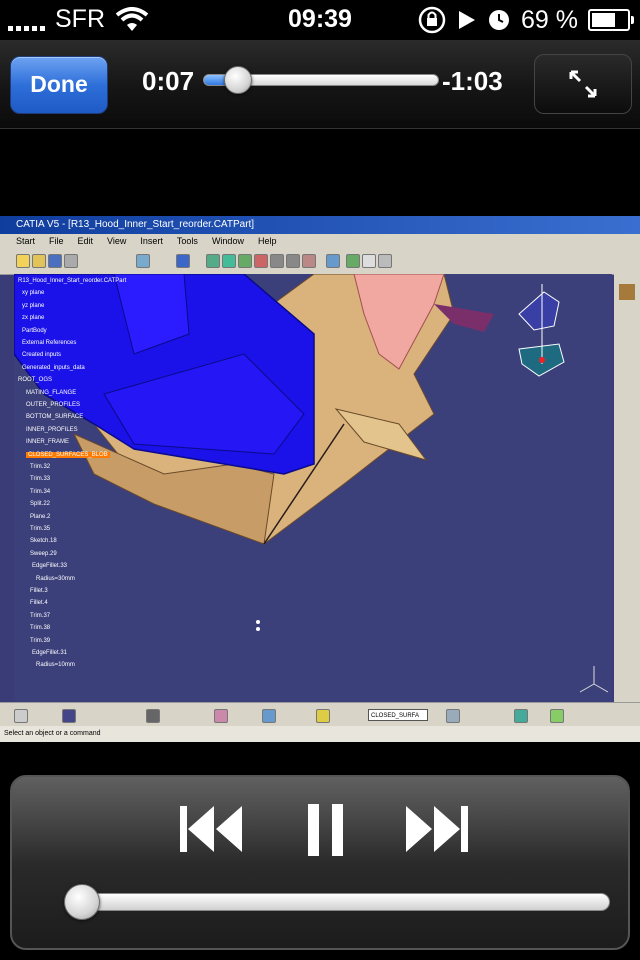 The width and height of the screenshot is (640, 960). What do you see at coordinates (21, 716) in the screenshot?
I see `formula-icon` at bounding box center [21, 716].